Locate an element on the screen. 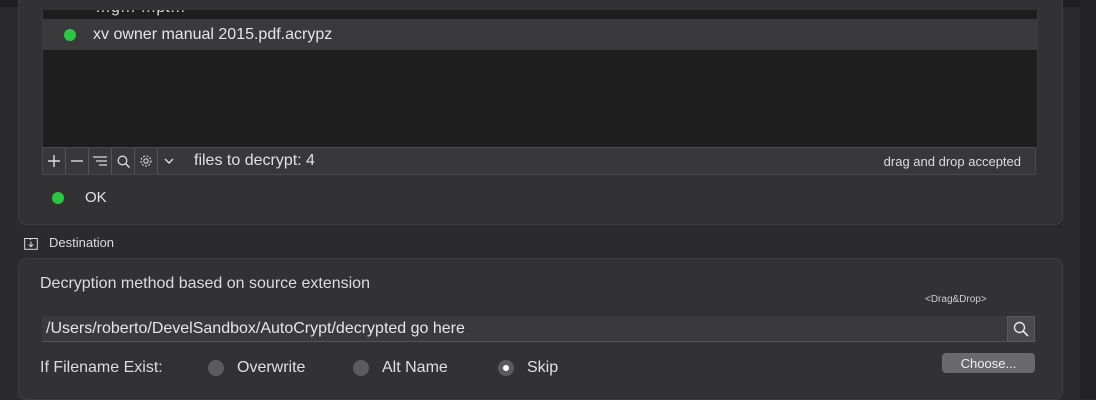 This screenshot has height=400, width=1096. skip-radio: Skip is located at coordinates (528, 368).